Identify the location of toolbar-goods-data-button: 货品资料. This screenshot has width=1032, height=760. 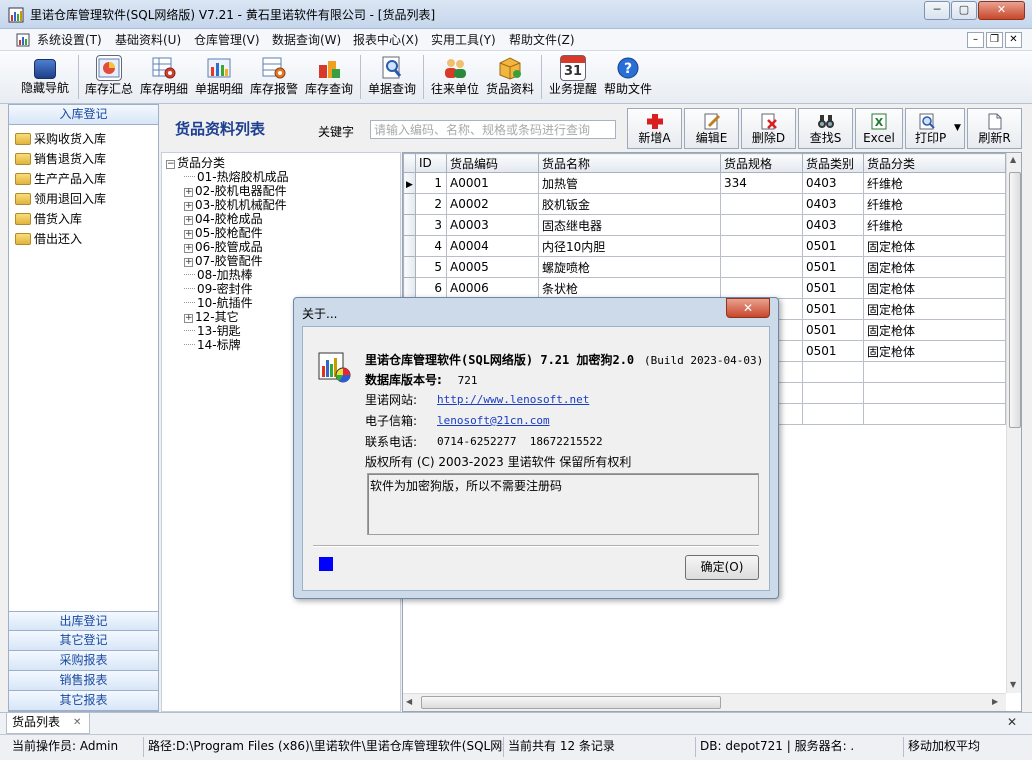
(510, 77).